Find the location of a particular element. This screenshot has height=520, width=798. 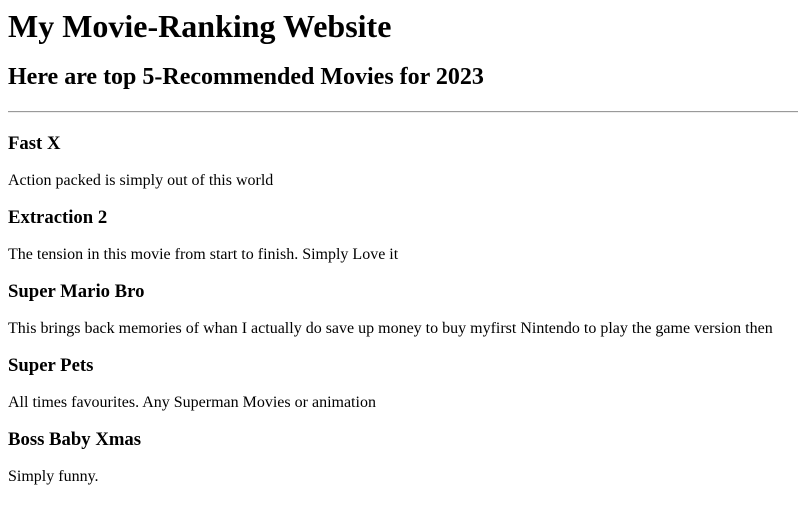

movie-title: Super Pets is located at coordinates (51, 365).